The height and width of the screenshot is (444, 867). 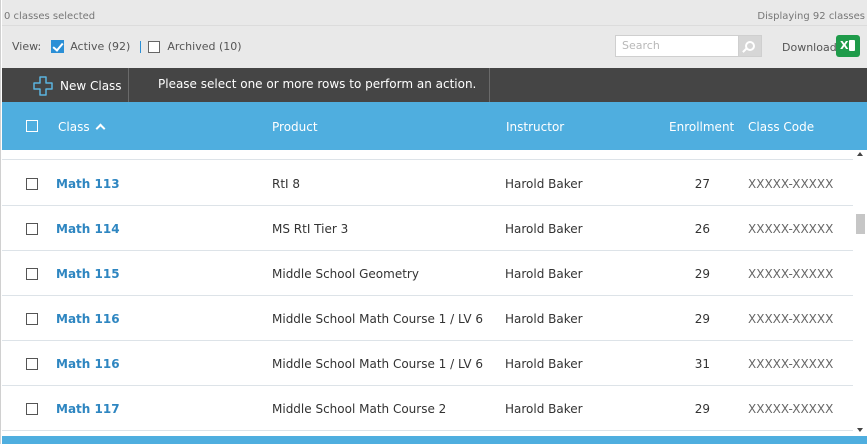 I want to click on new-class-label: New Class, so click(x=91, y=86).